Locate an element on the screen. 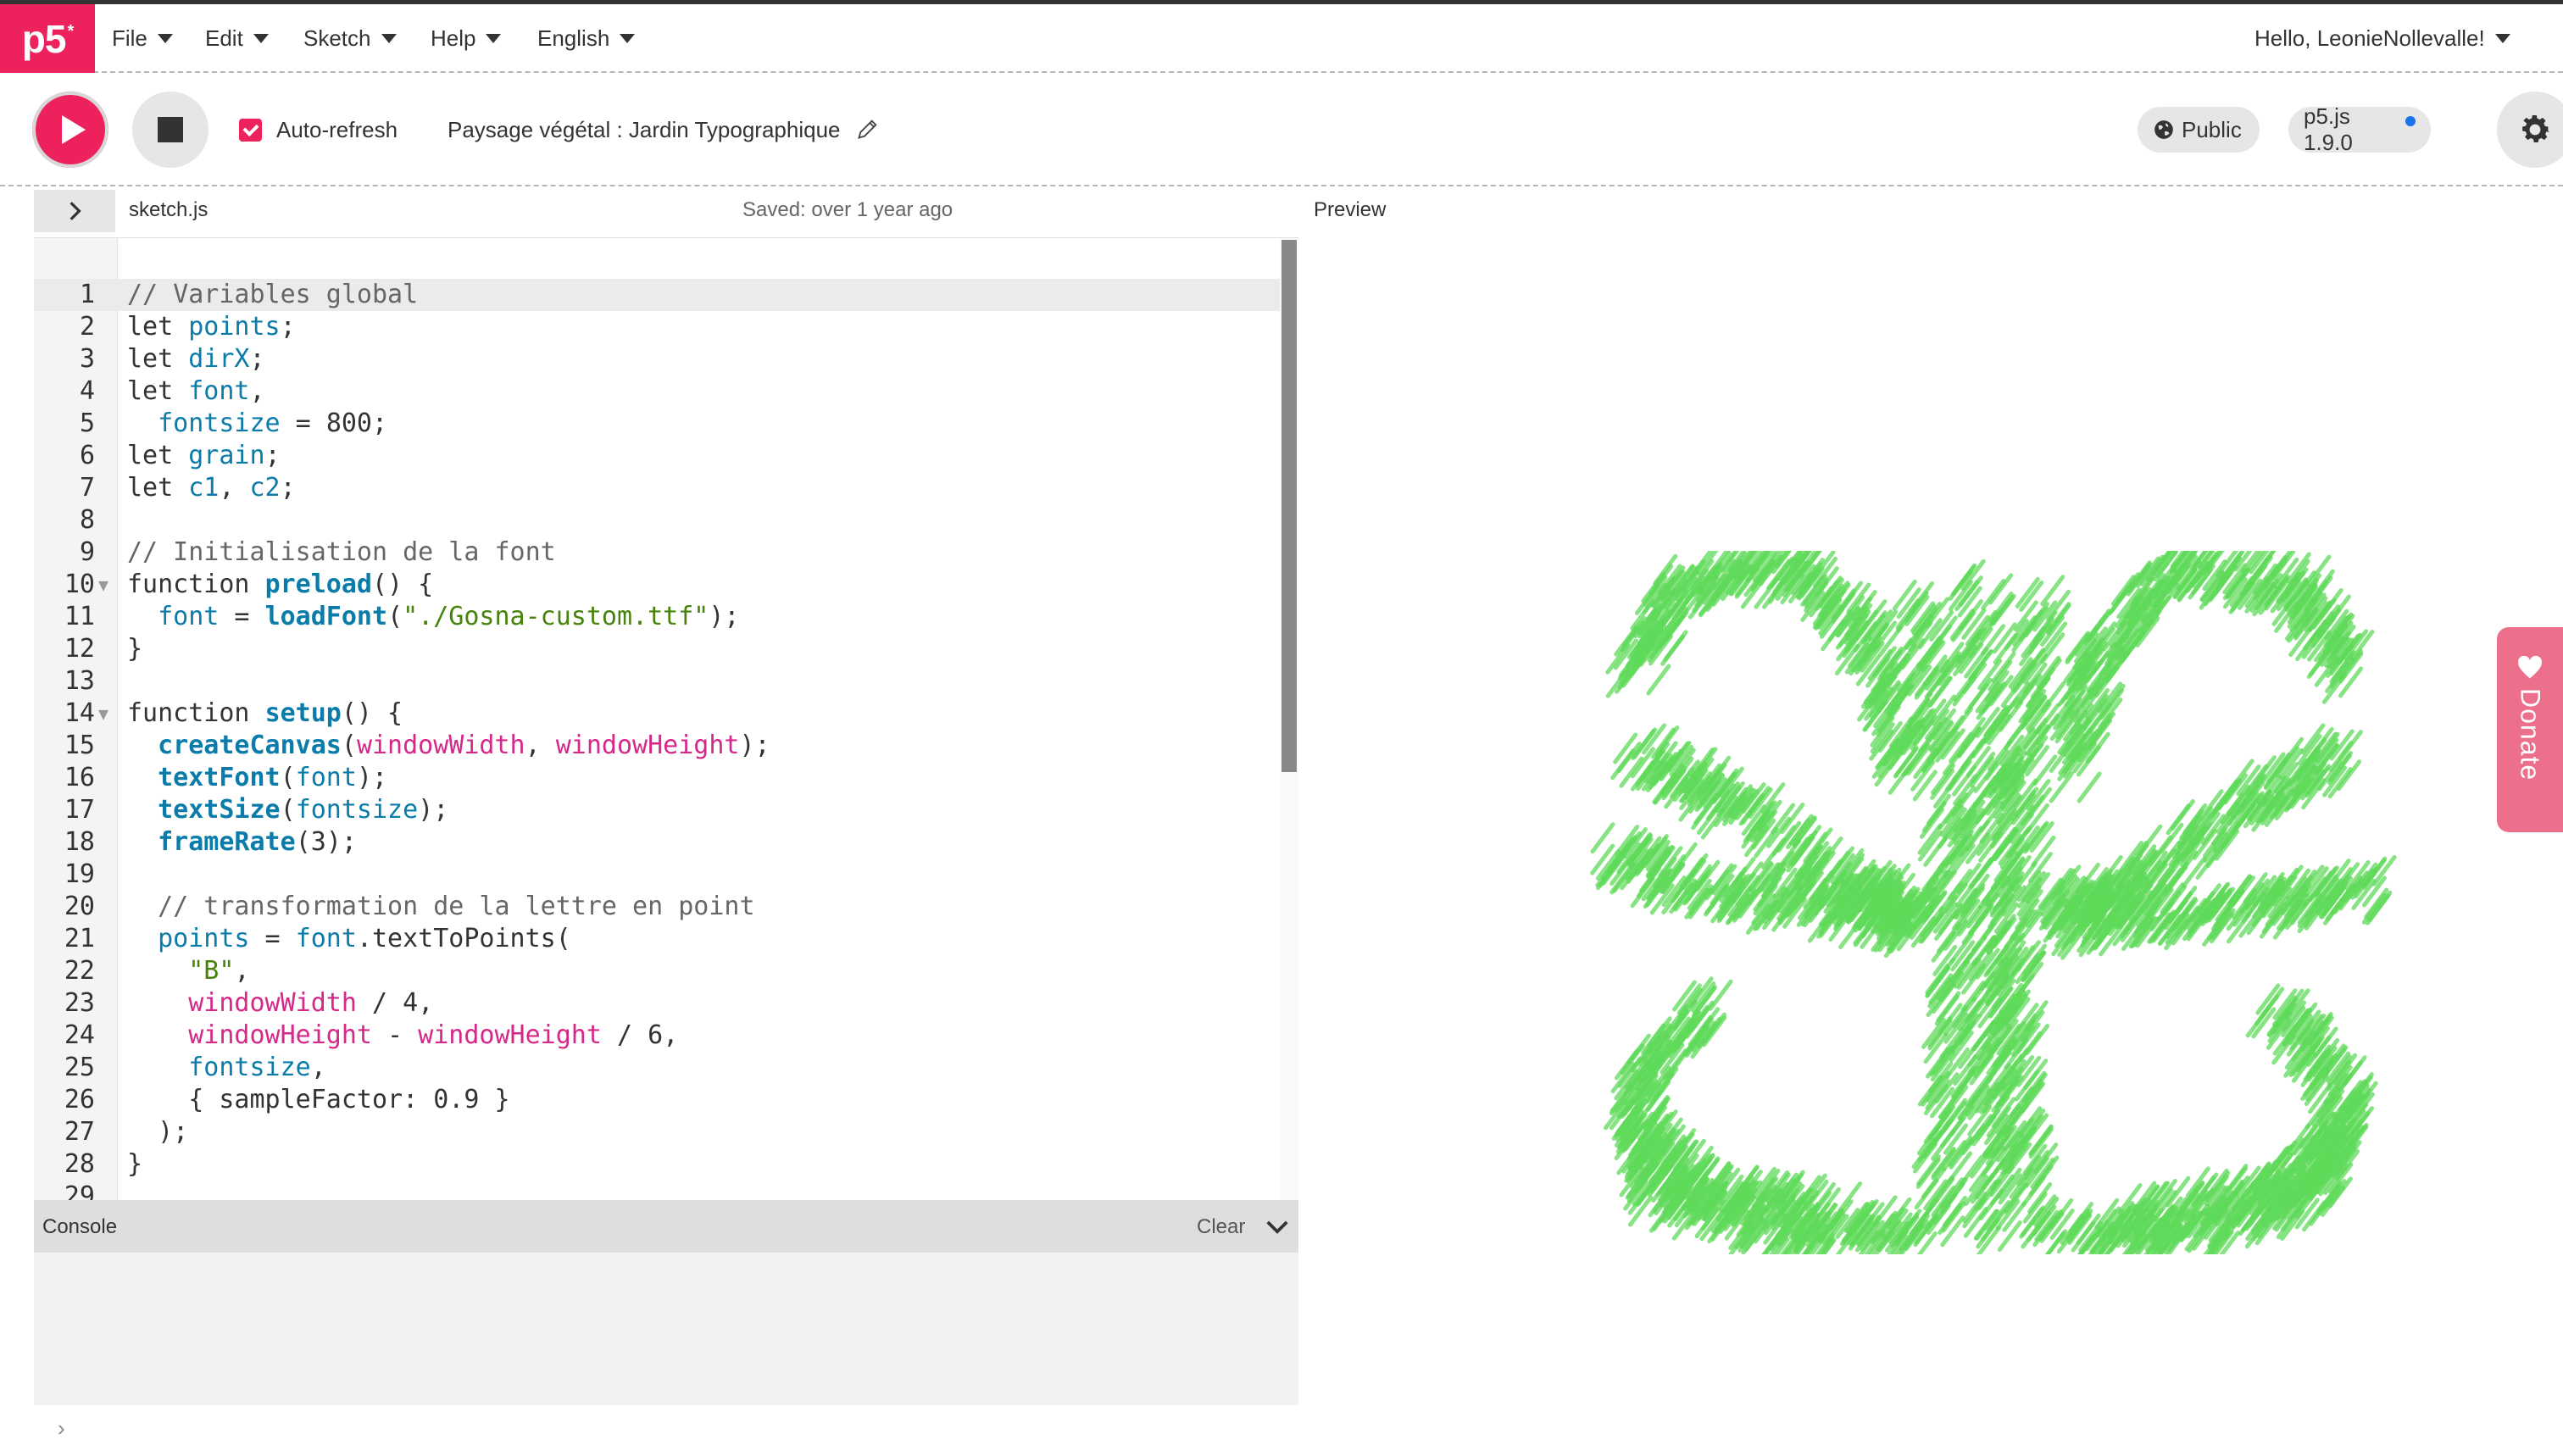  donate-tab: Donate is located at coordinates (2530, 730).